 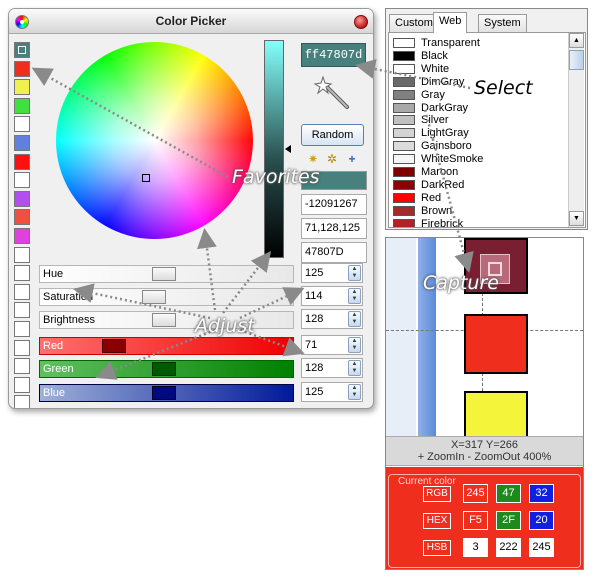 I want to click on capture-annotation: Capture, so click(x=461, y=283).